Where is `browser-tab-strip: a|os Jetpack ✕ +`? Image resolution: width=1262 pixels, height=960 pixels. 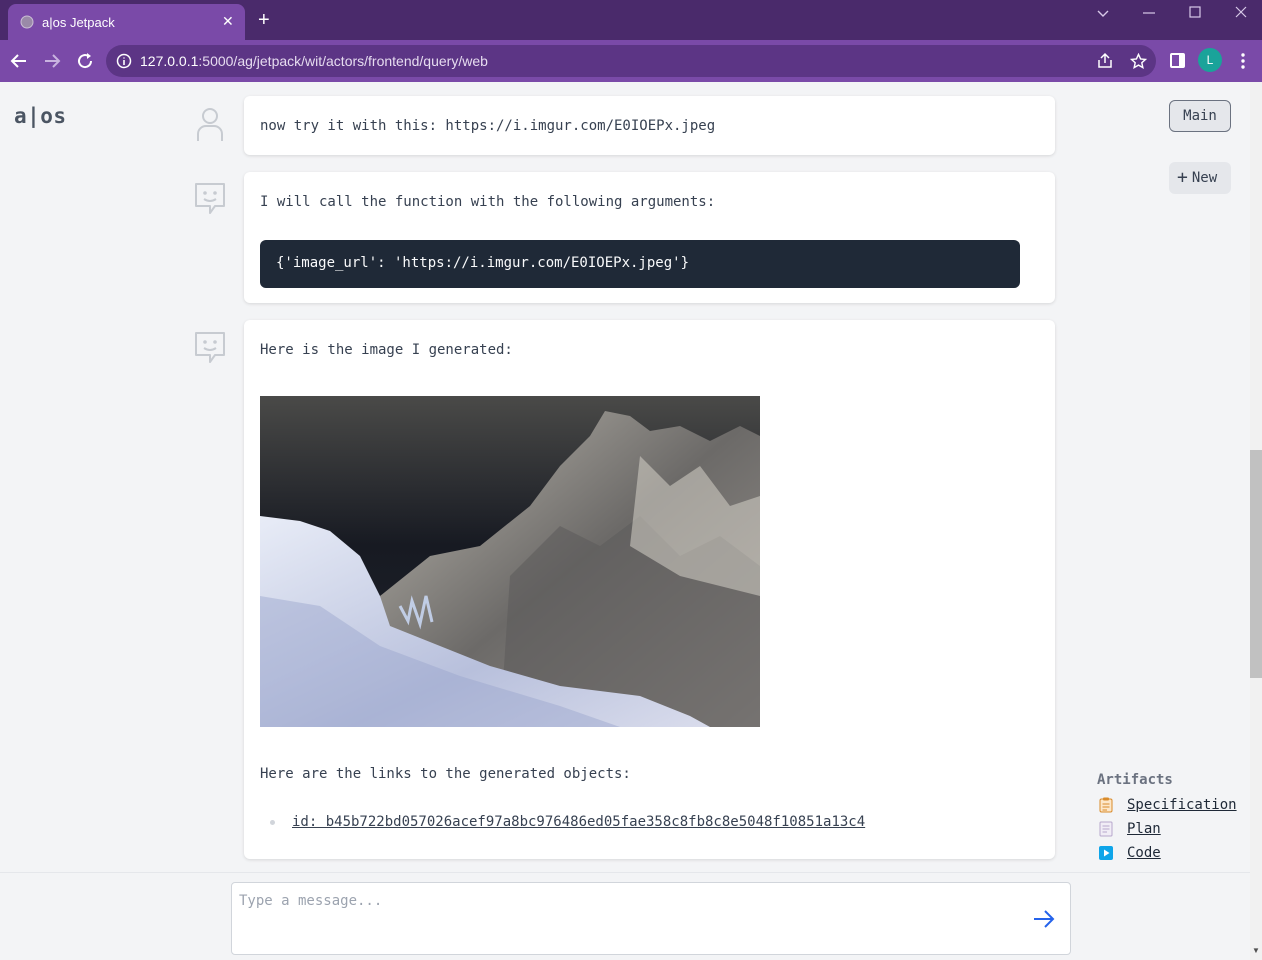 browser-tab-strip: a|os Jetpack ✕ + is located at coordinates (631, 20).